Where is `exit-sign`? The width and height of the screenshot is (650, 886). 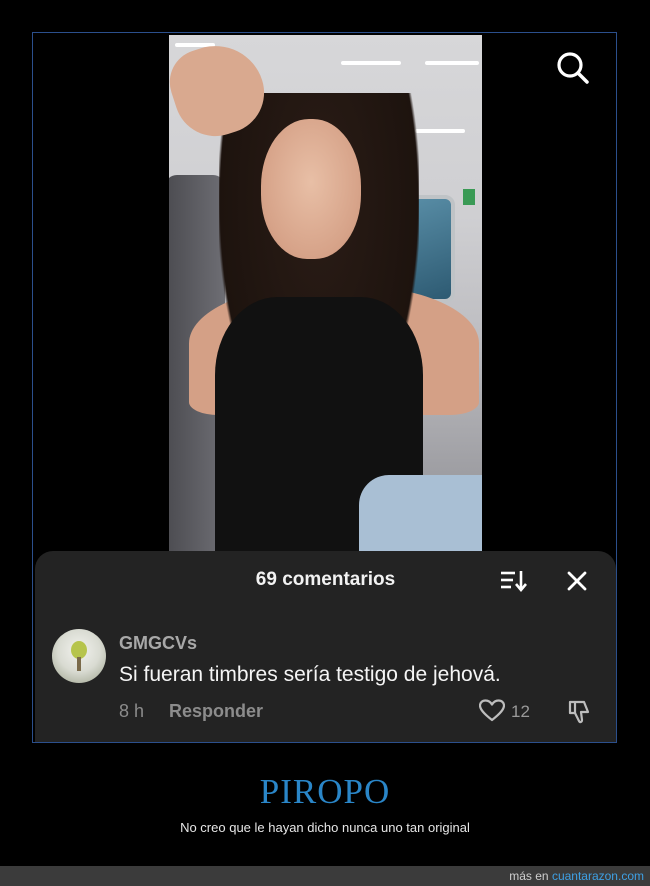
exit-sign is located at coordinates (469, 197).